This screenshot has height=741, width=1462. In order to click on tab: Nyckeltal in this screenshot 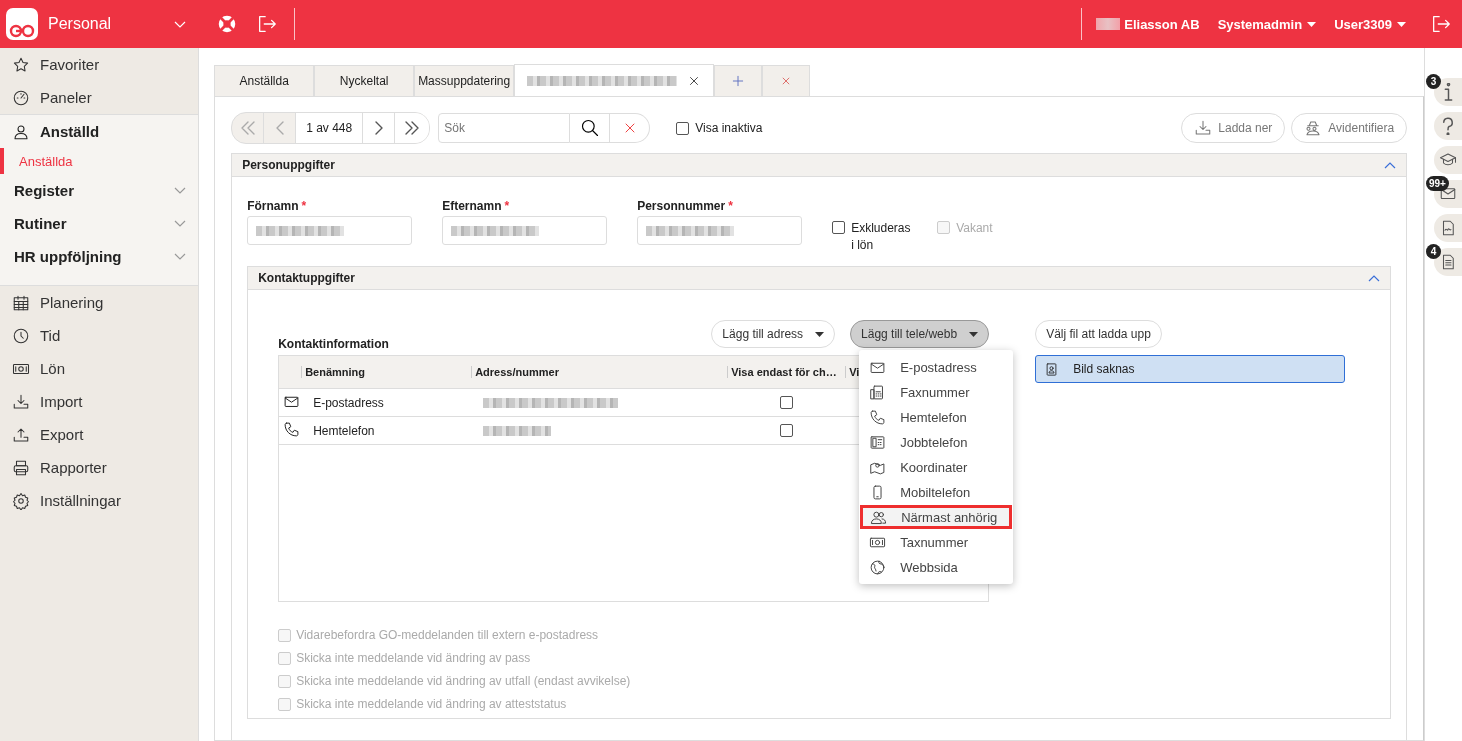, I will do `click(364, 80)`.